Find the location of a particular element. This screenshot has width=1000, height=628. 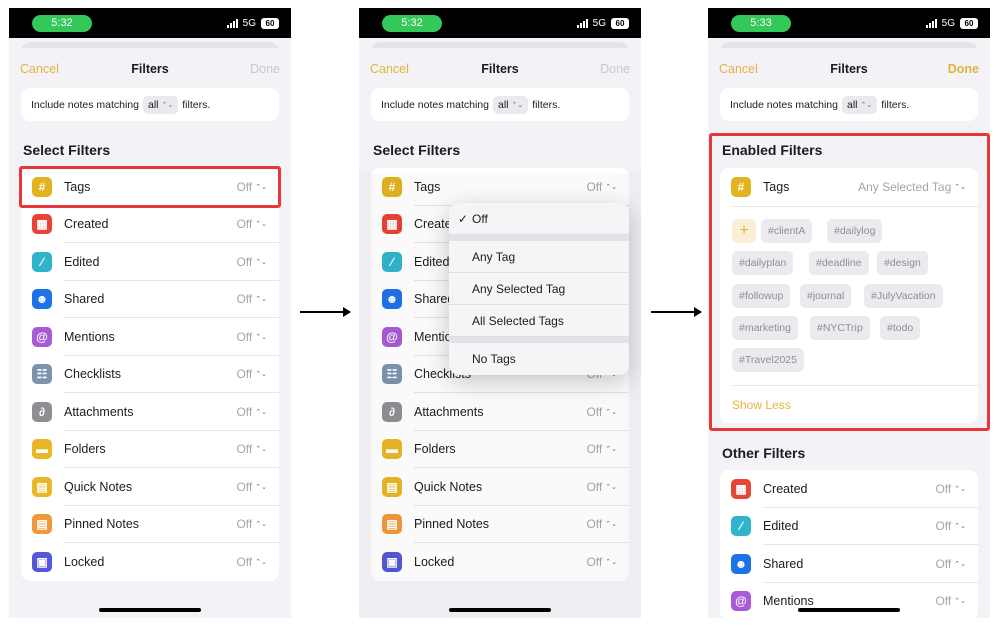

menu-item-any-tag: Any Tag is located at coordinates (539, 257).